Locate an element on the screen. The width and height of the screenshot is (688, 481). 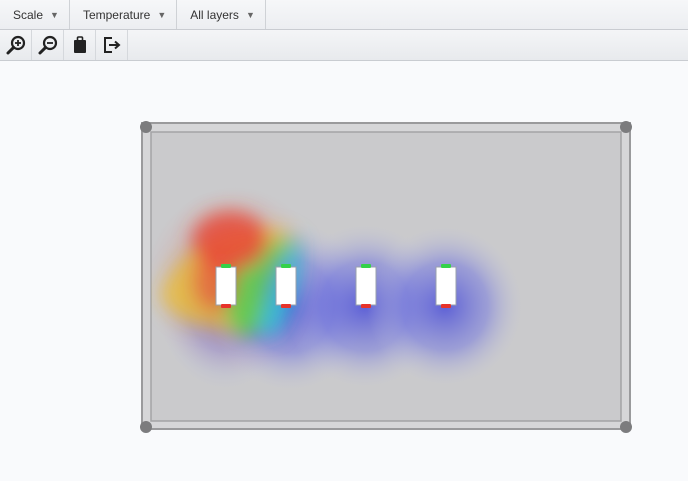
corner-handle-top-right is located at coordinates (626, 127).